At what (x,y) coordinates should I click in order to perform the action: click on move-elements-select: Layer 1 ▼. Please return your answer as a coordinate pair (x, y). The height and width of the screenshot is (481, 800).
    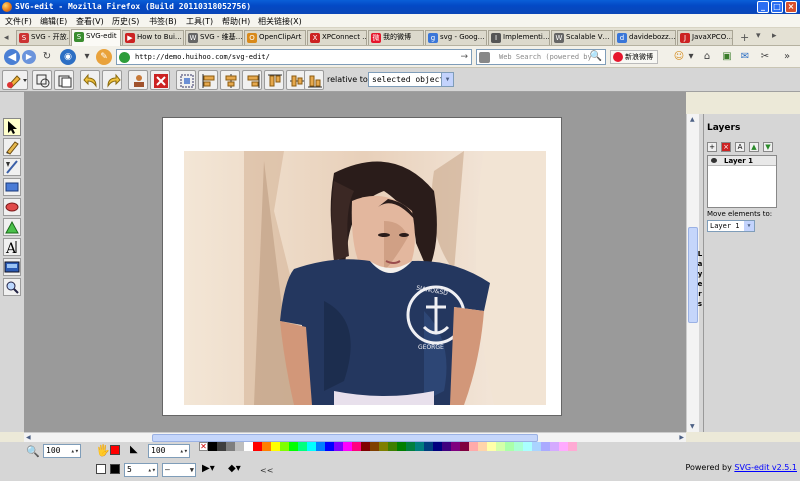
    Looking at the image, I should click on (731, 226).